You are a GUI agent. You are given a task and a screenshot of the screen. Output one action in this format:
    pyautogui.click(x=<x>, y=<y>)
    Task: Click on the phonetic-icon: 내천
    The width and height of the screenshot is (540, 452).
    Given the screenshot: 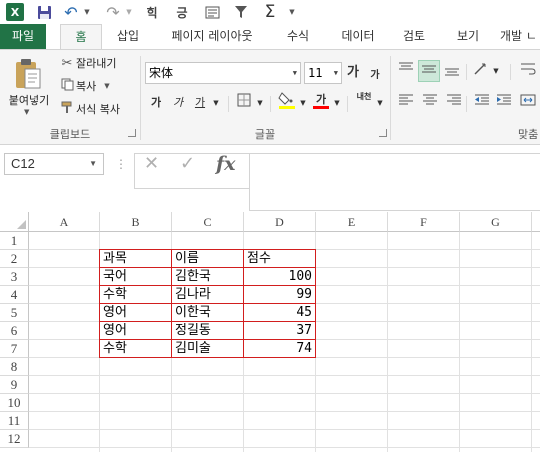 What is the action you would take?
    pyautogui.click(x=364, y=101)
    